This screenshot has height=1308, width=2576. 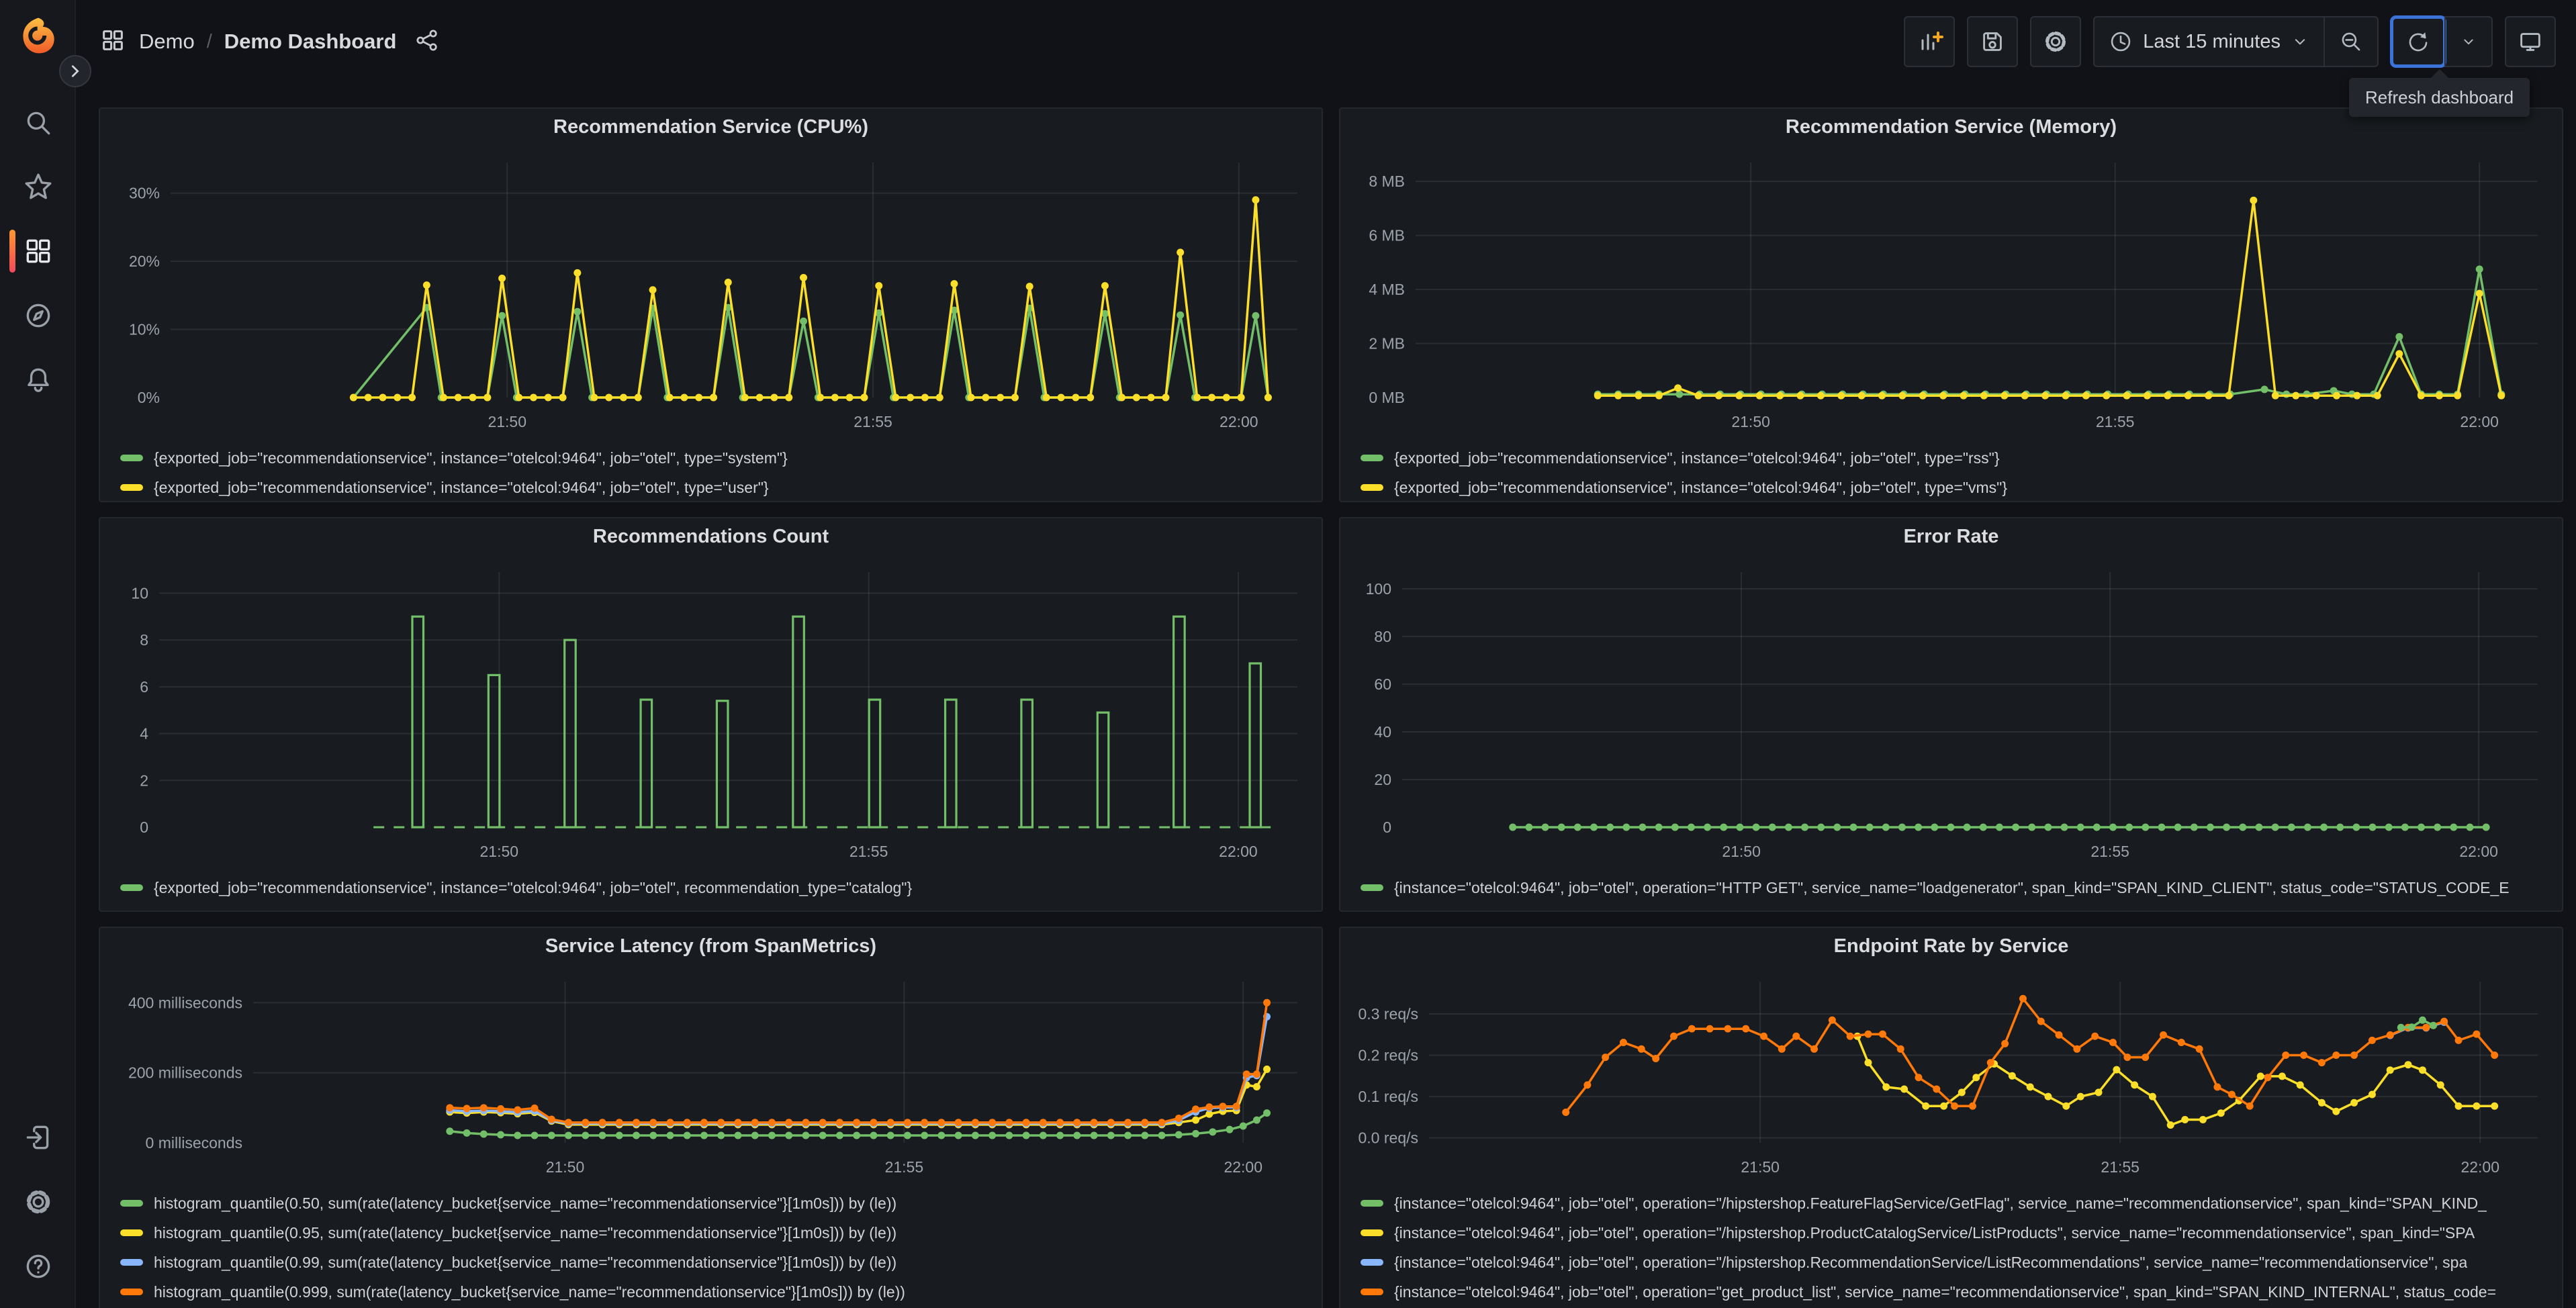 I want to click on sidebar-alerting-icon, so click(x=38, y=380).